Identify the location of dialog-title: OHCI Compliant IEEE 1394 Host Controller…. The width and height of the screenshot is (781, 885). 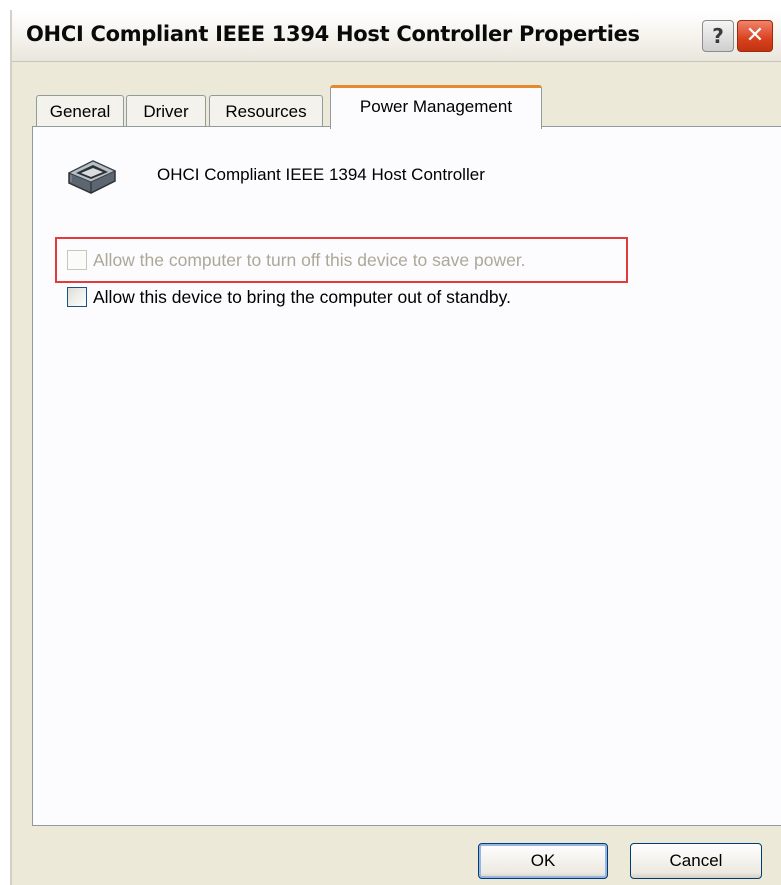
(333, 34).